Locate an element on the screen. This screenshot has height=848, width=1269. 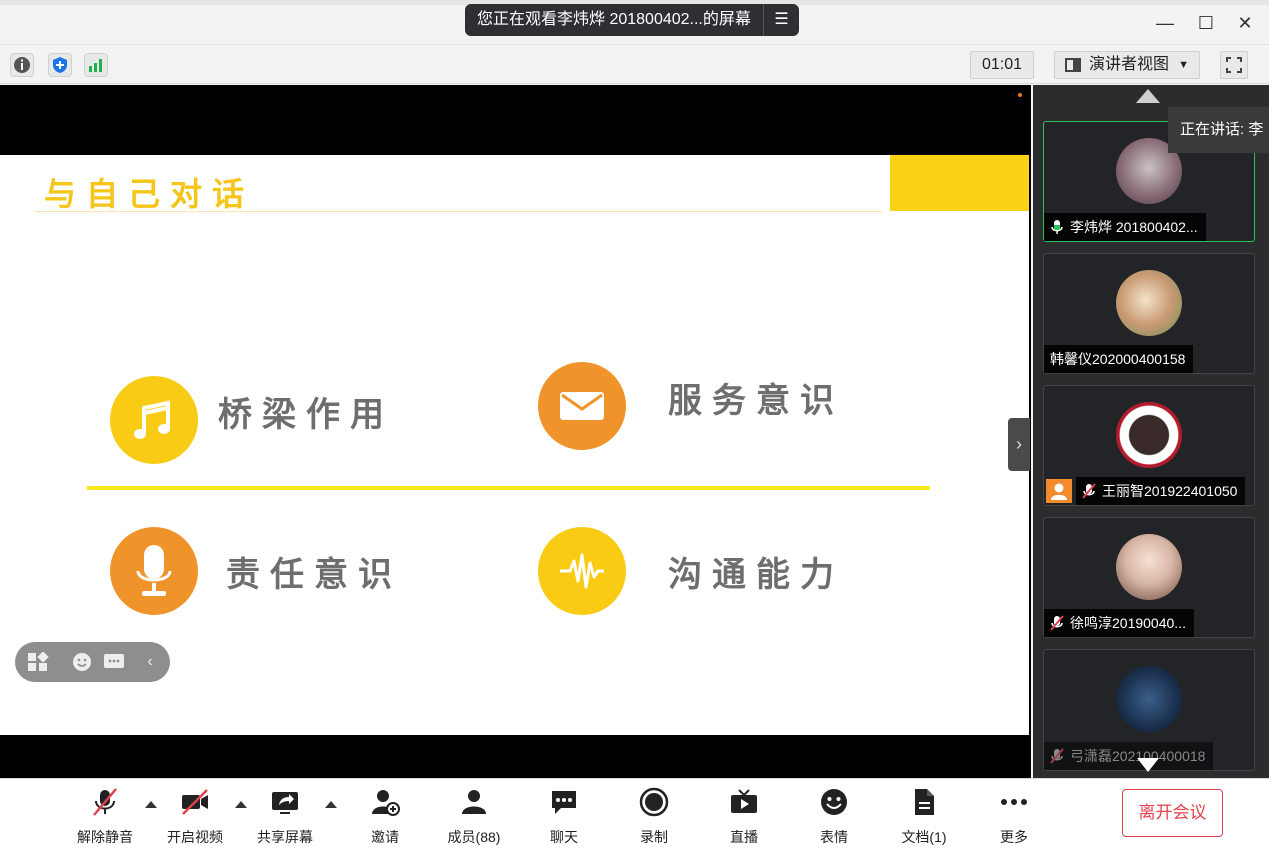
host-avatar-icon is located at coordinates (1059, 491).